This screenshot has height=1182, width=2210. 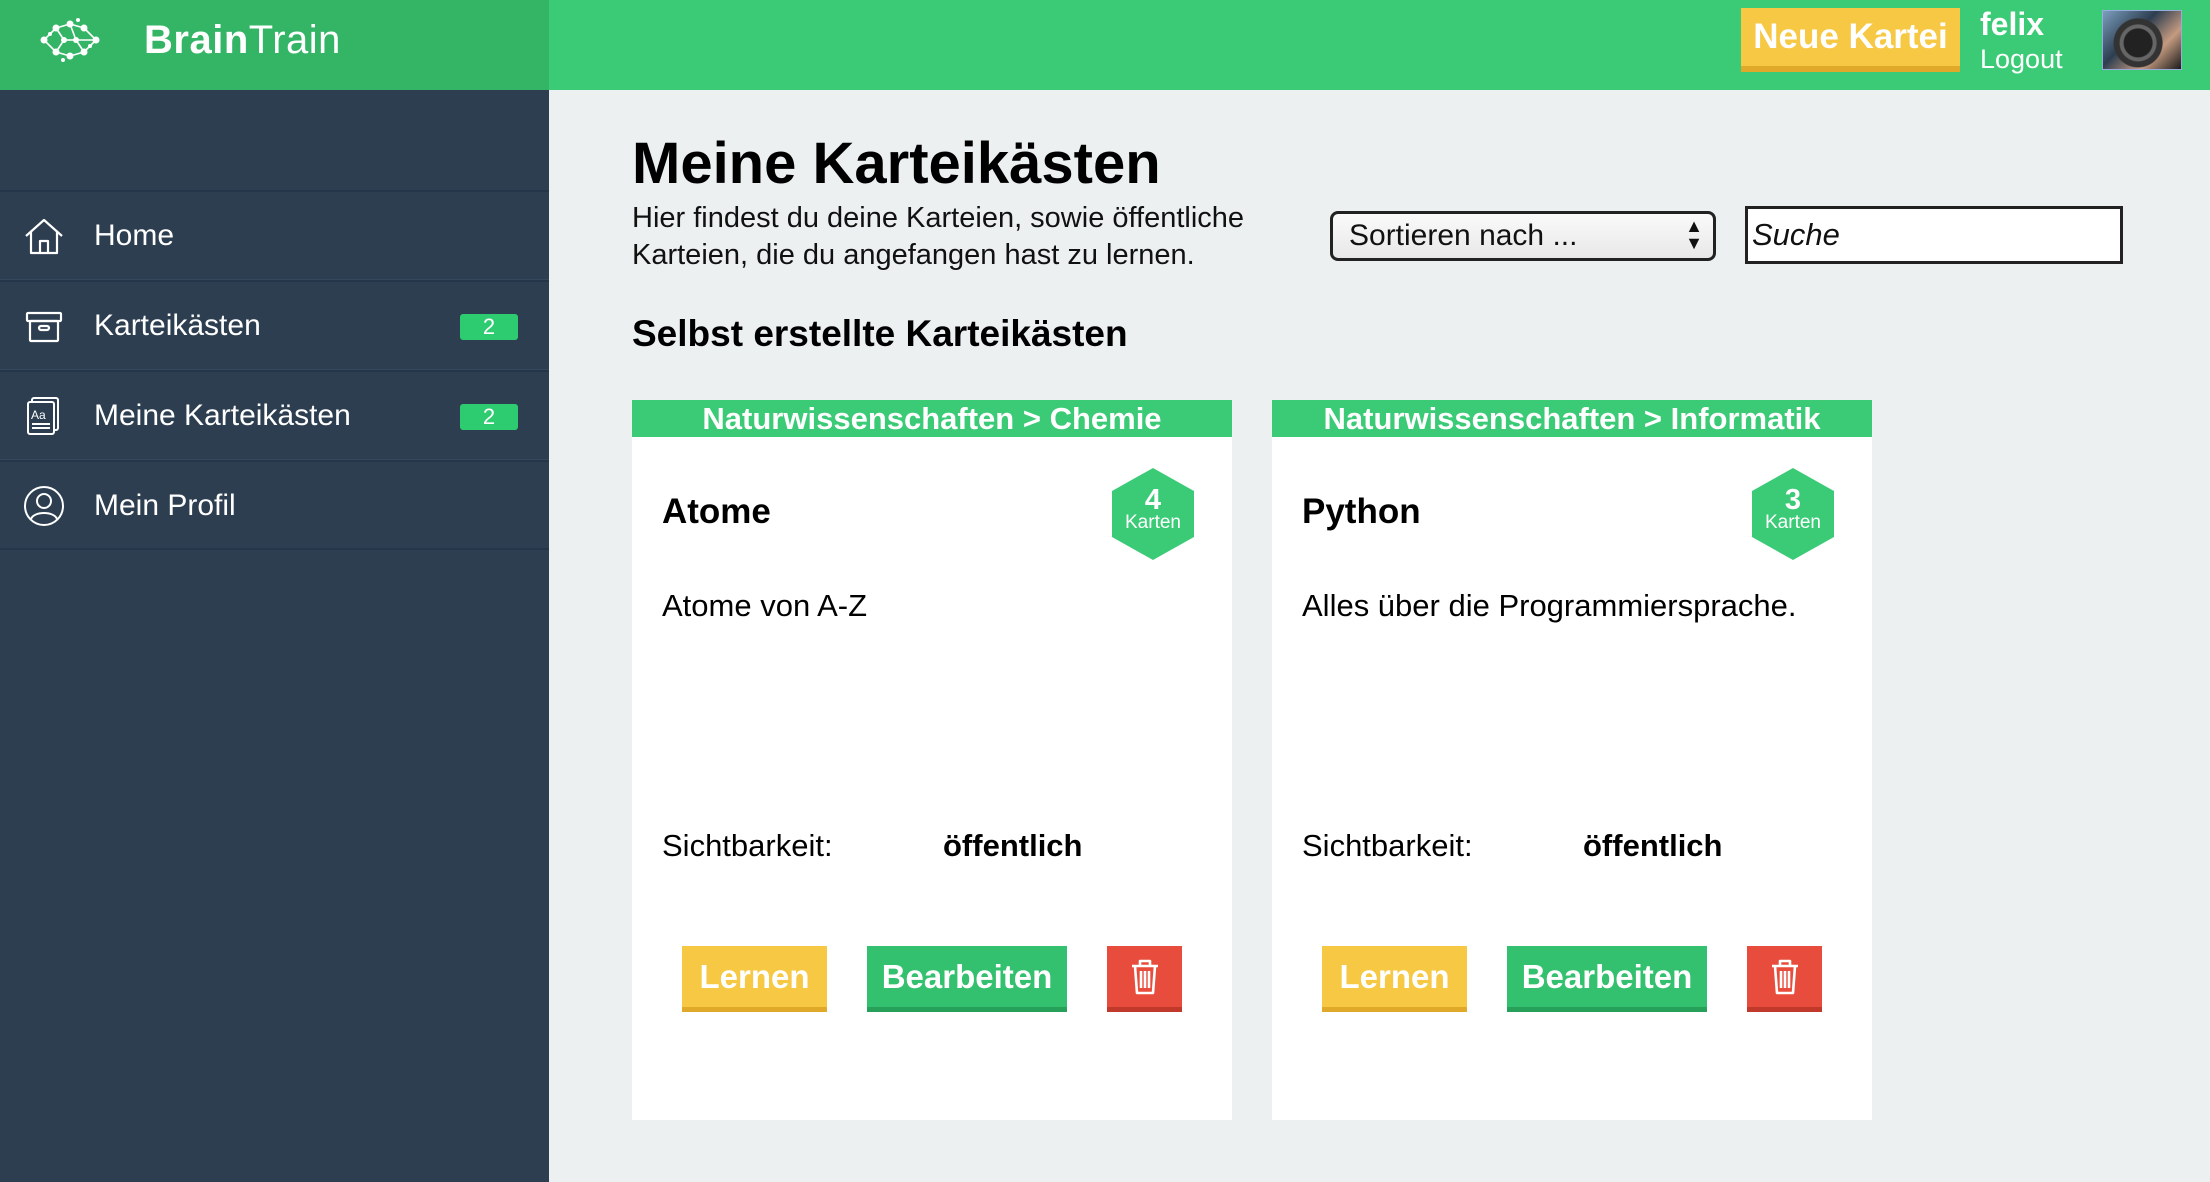 I want to click on sidebar-item-label: Karteikästen, so click(x=177, y=325).